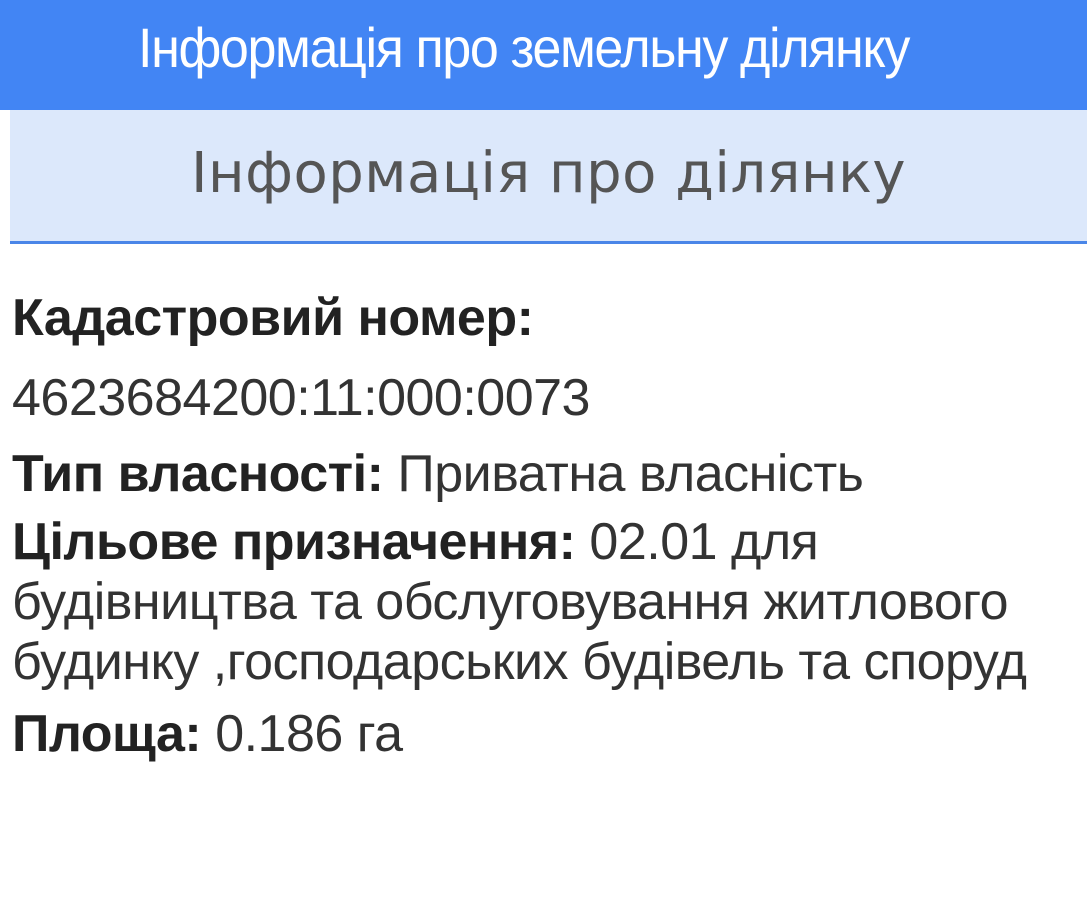  I want to click on panel-title: Інформація про земельну ділянку, so click(524, 47).